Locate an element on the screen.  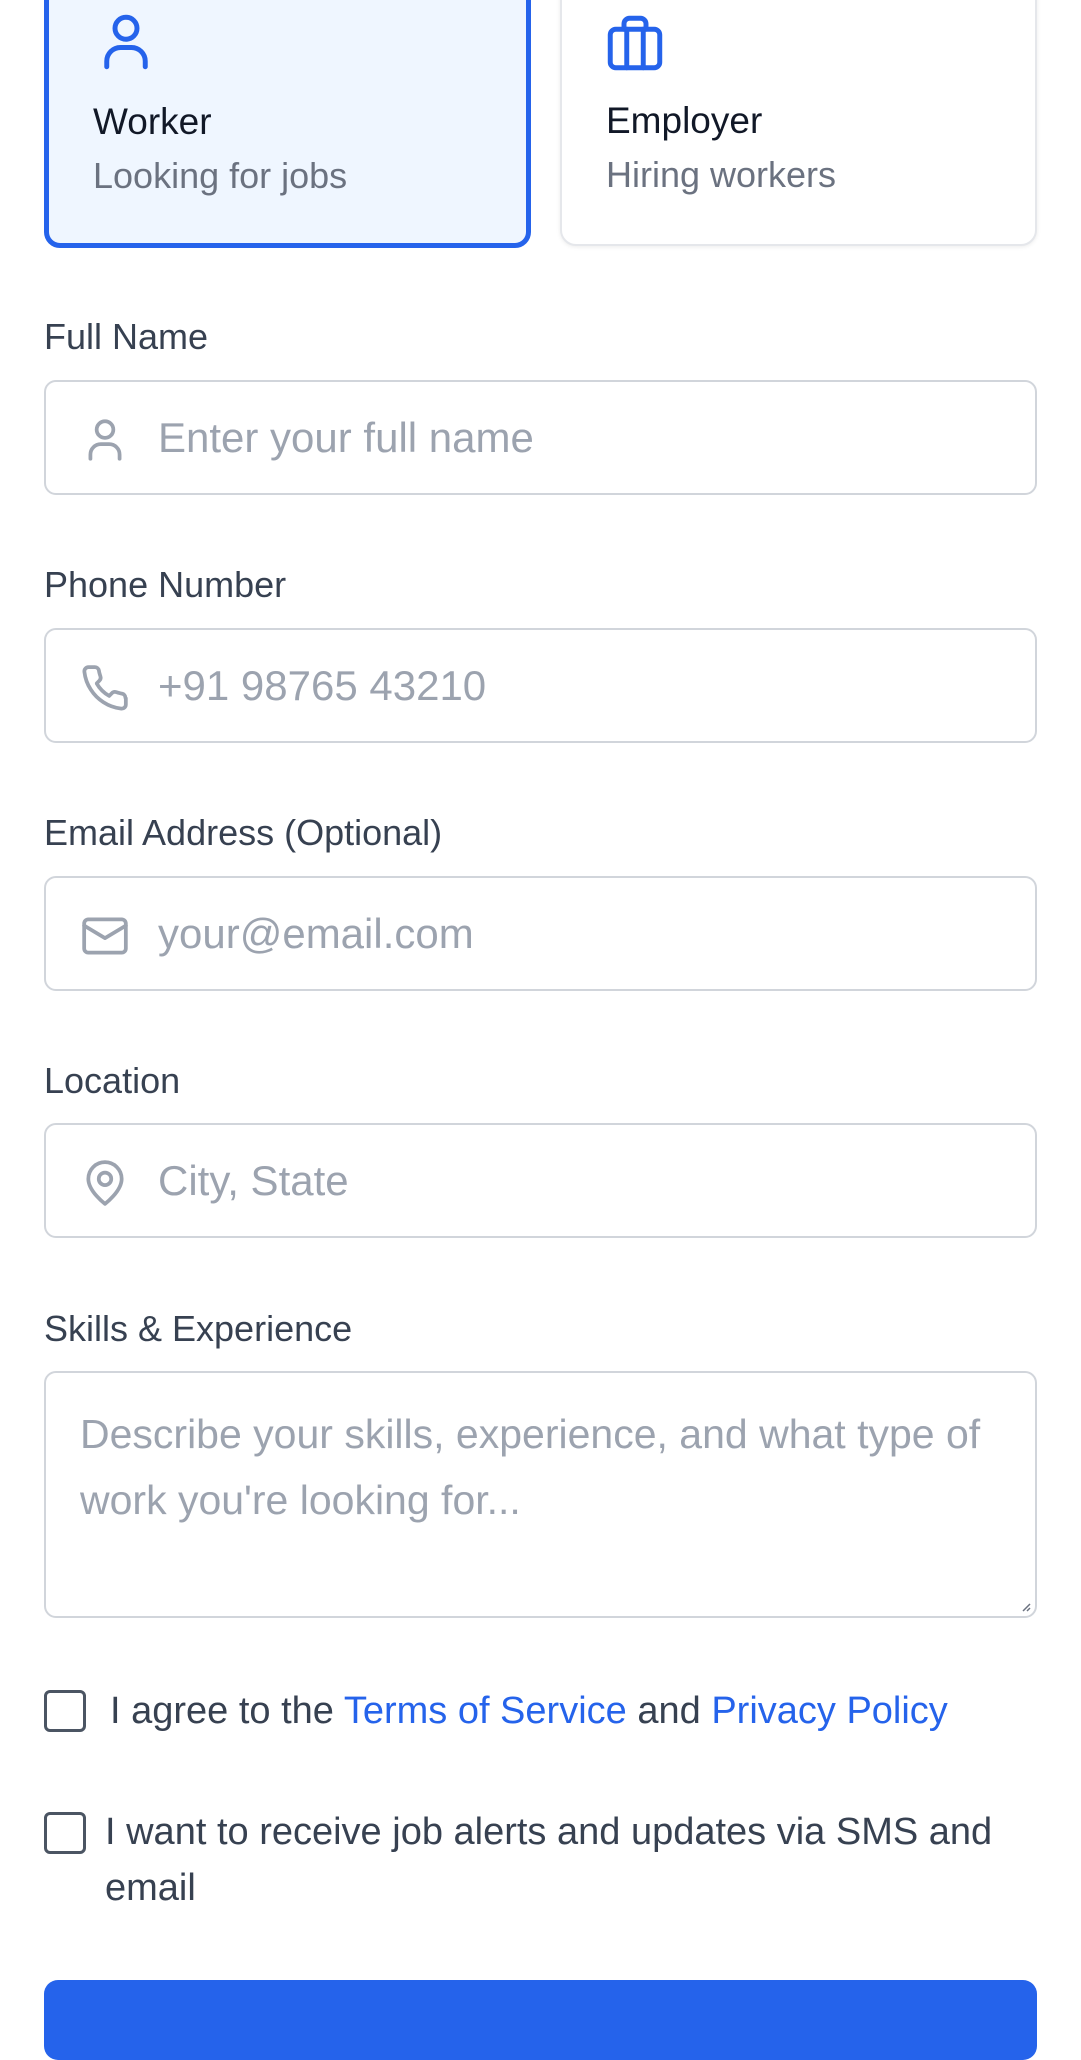
mail-icon is located at coordinates (105, 936).